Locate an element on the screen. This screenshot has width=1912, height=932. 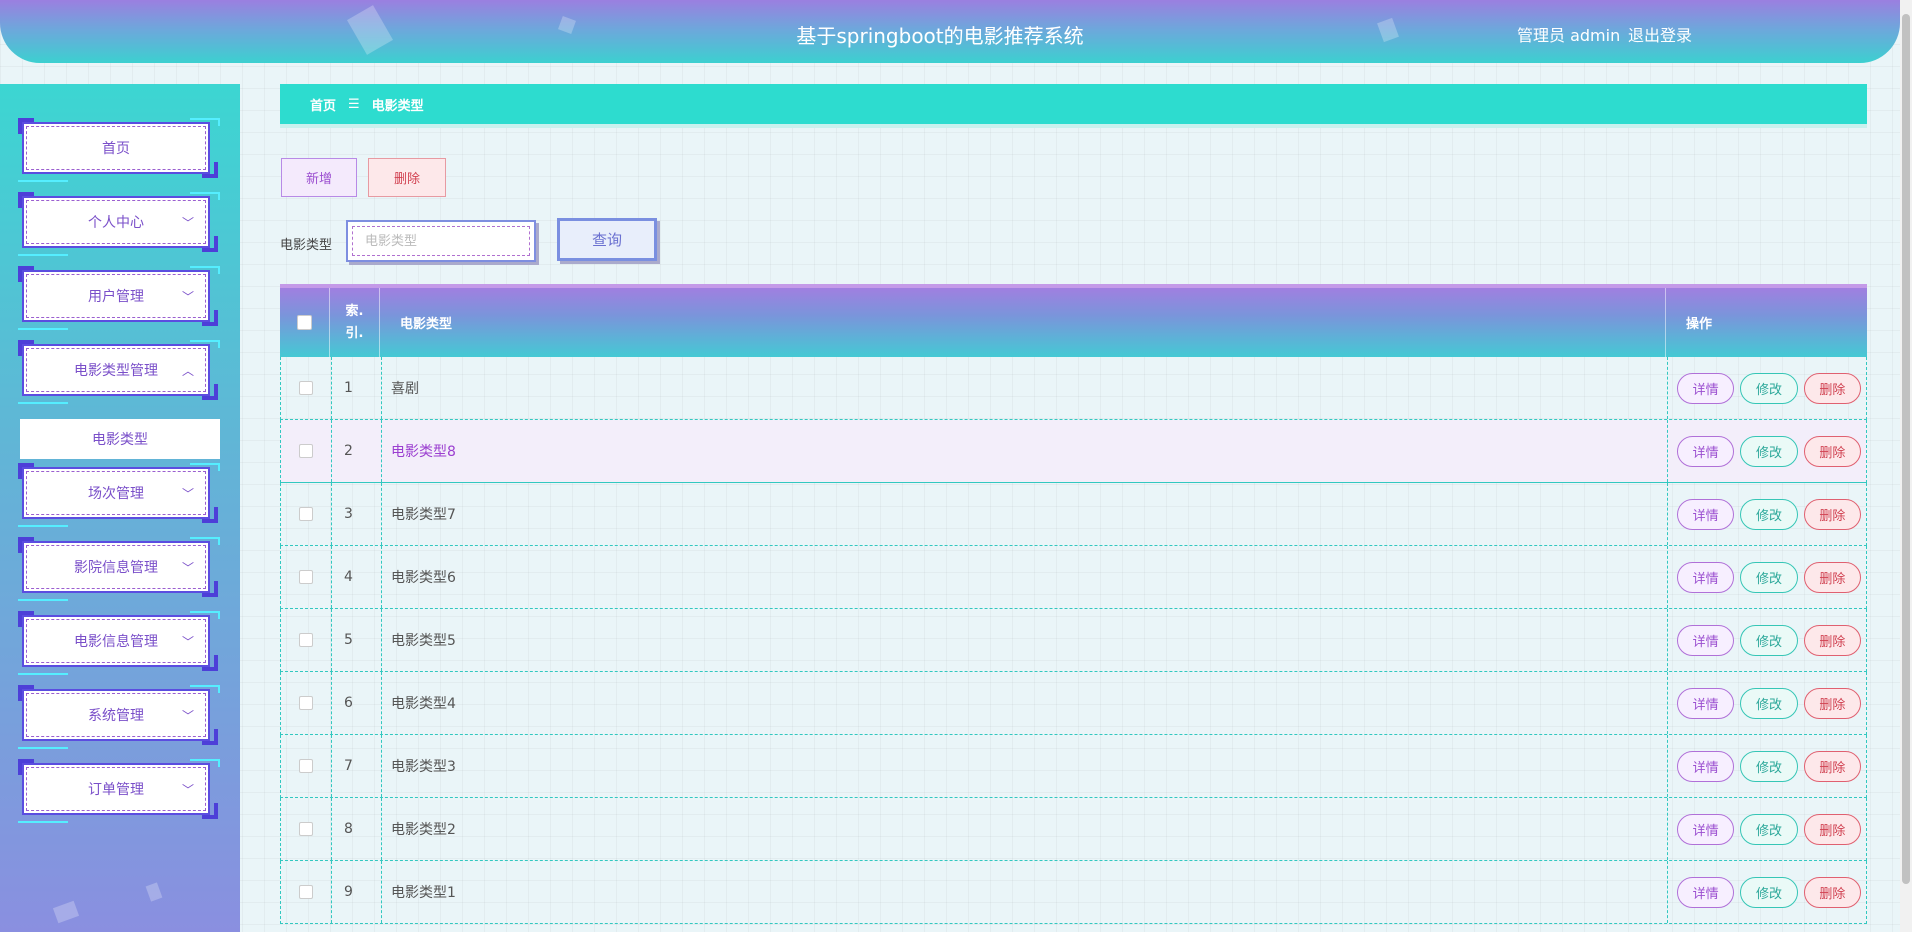
sidebar-item-order-management: 订单管理 ﹀ is located at coordinates (119, 791).